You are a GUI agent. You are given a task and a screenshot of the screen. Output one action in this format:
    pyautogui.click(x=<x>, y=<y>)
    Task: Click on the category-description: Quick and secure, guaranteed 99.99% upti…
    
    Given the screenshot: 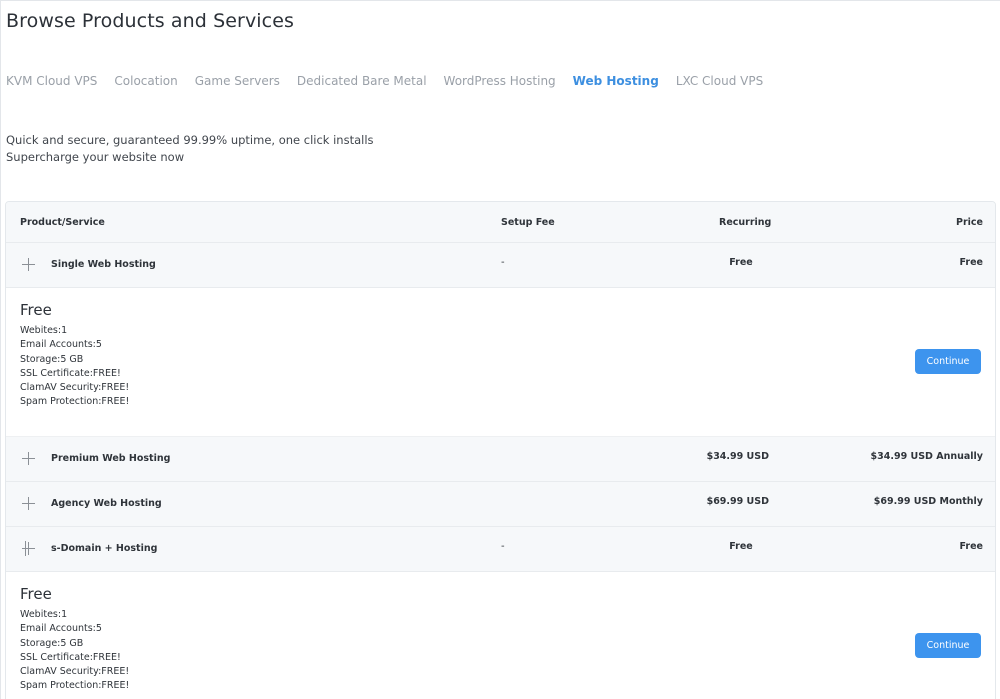 What is the action you would take?
    pyautogui.click(x=190, y=149)
    